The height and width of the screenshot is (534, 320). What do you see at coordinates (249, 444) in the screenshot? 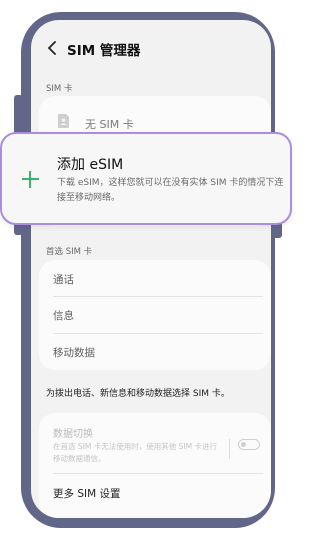
I see `data-switch-toggle` at bounding box center [249, 444].